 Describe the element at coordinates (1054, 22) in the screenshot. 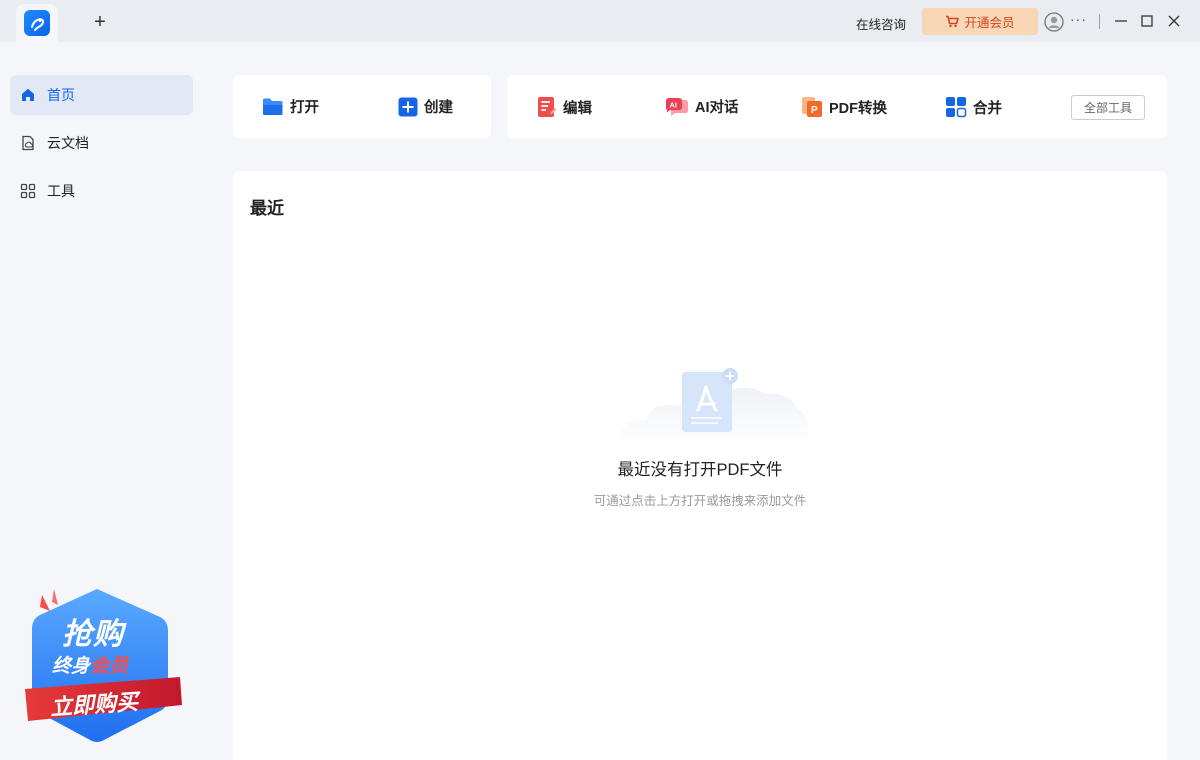

I see `user-avatar-icon` at that location.